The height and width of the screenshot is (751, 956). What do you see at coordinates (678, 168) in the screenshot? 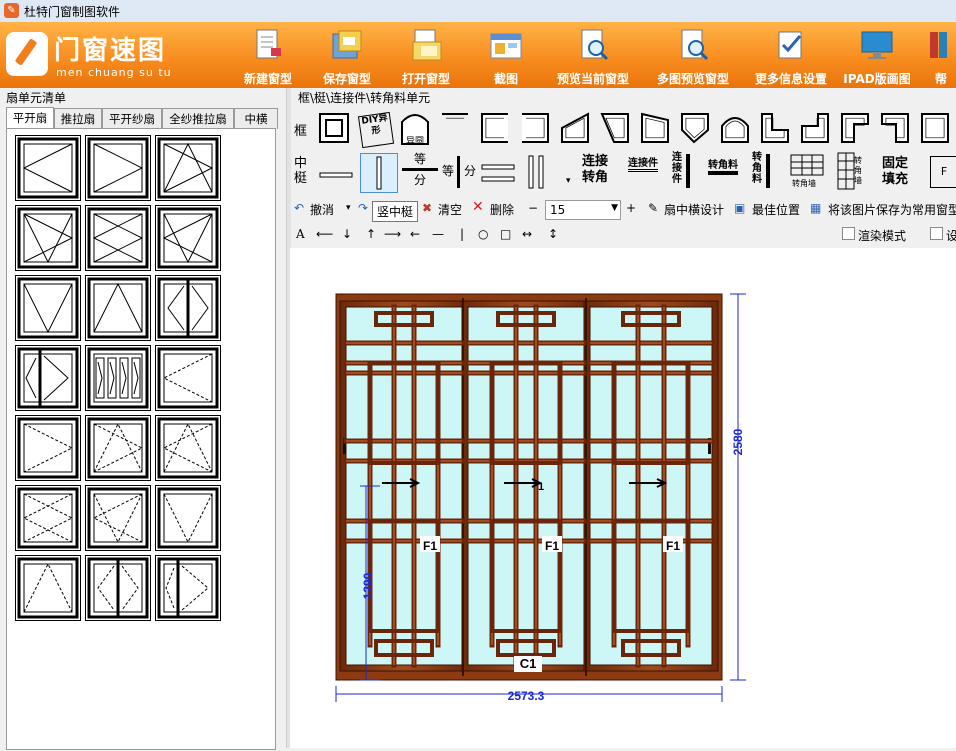
I see `connector-vertical-button: 连接件` at bounding box center [678, 168].